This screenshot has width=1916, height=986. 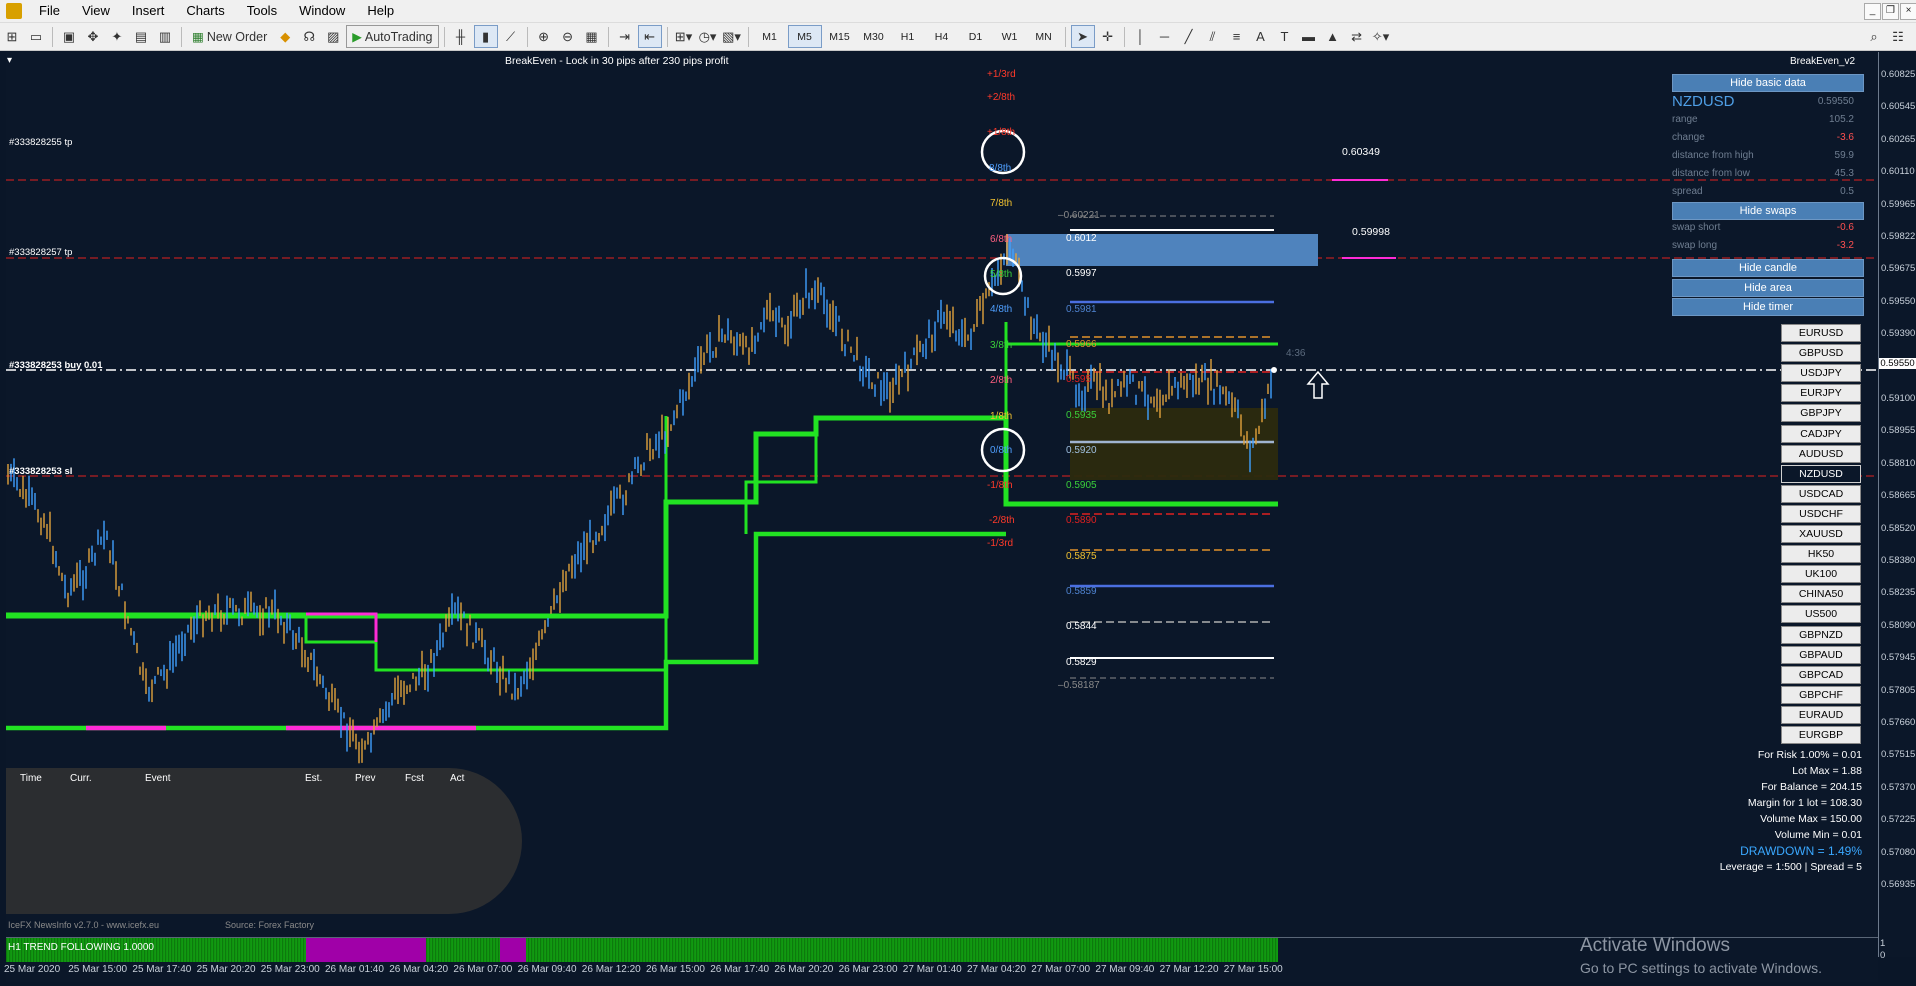 What do you see at coordinates (1898, 463) in the screenshot?
I see `price-tick: 0.58810` at bounding box center [1898, 463].